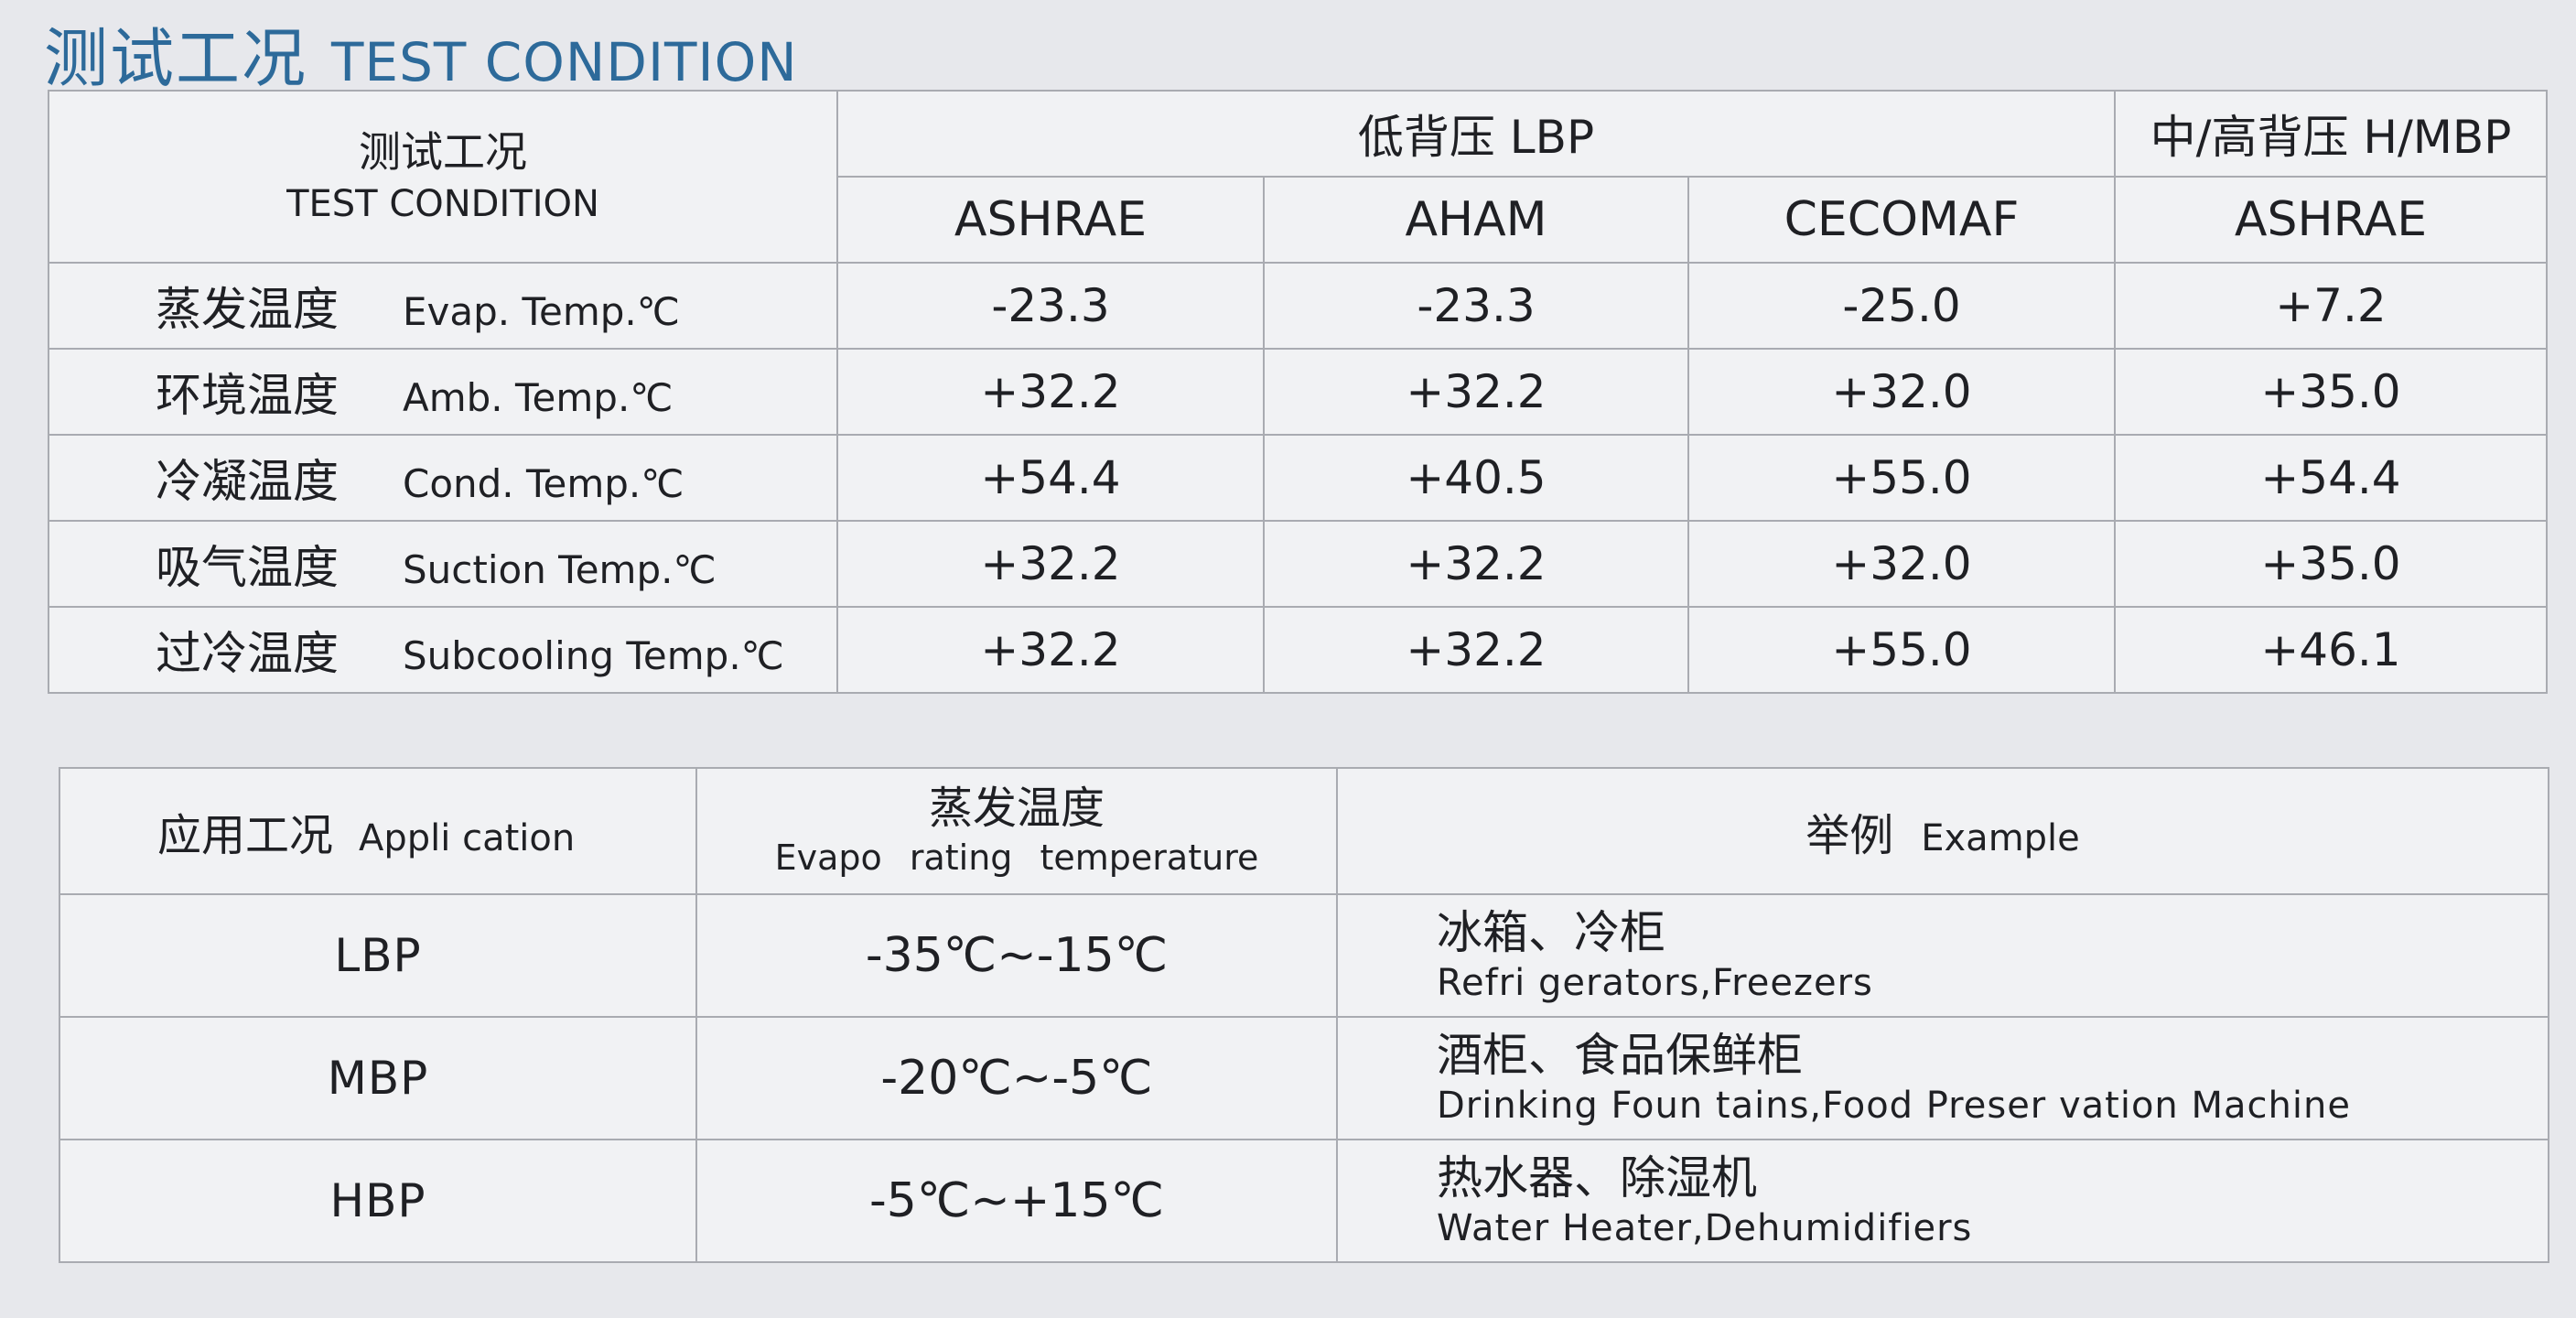  Describe the element at coordinates (378, 955) in the screenshot. I see `condition-cell: LBP` at that location.